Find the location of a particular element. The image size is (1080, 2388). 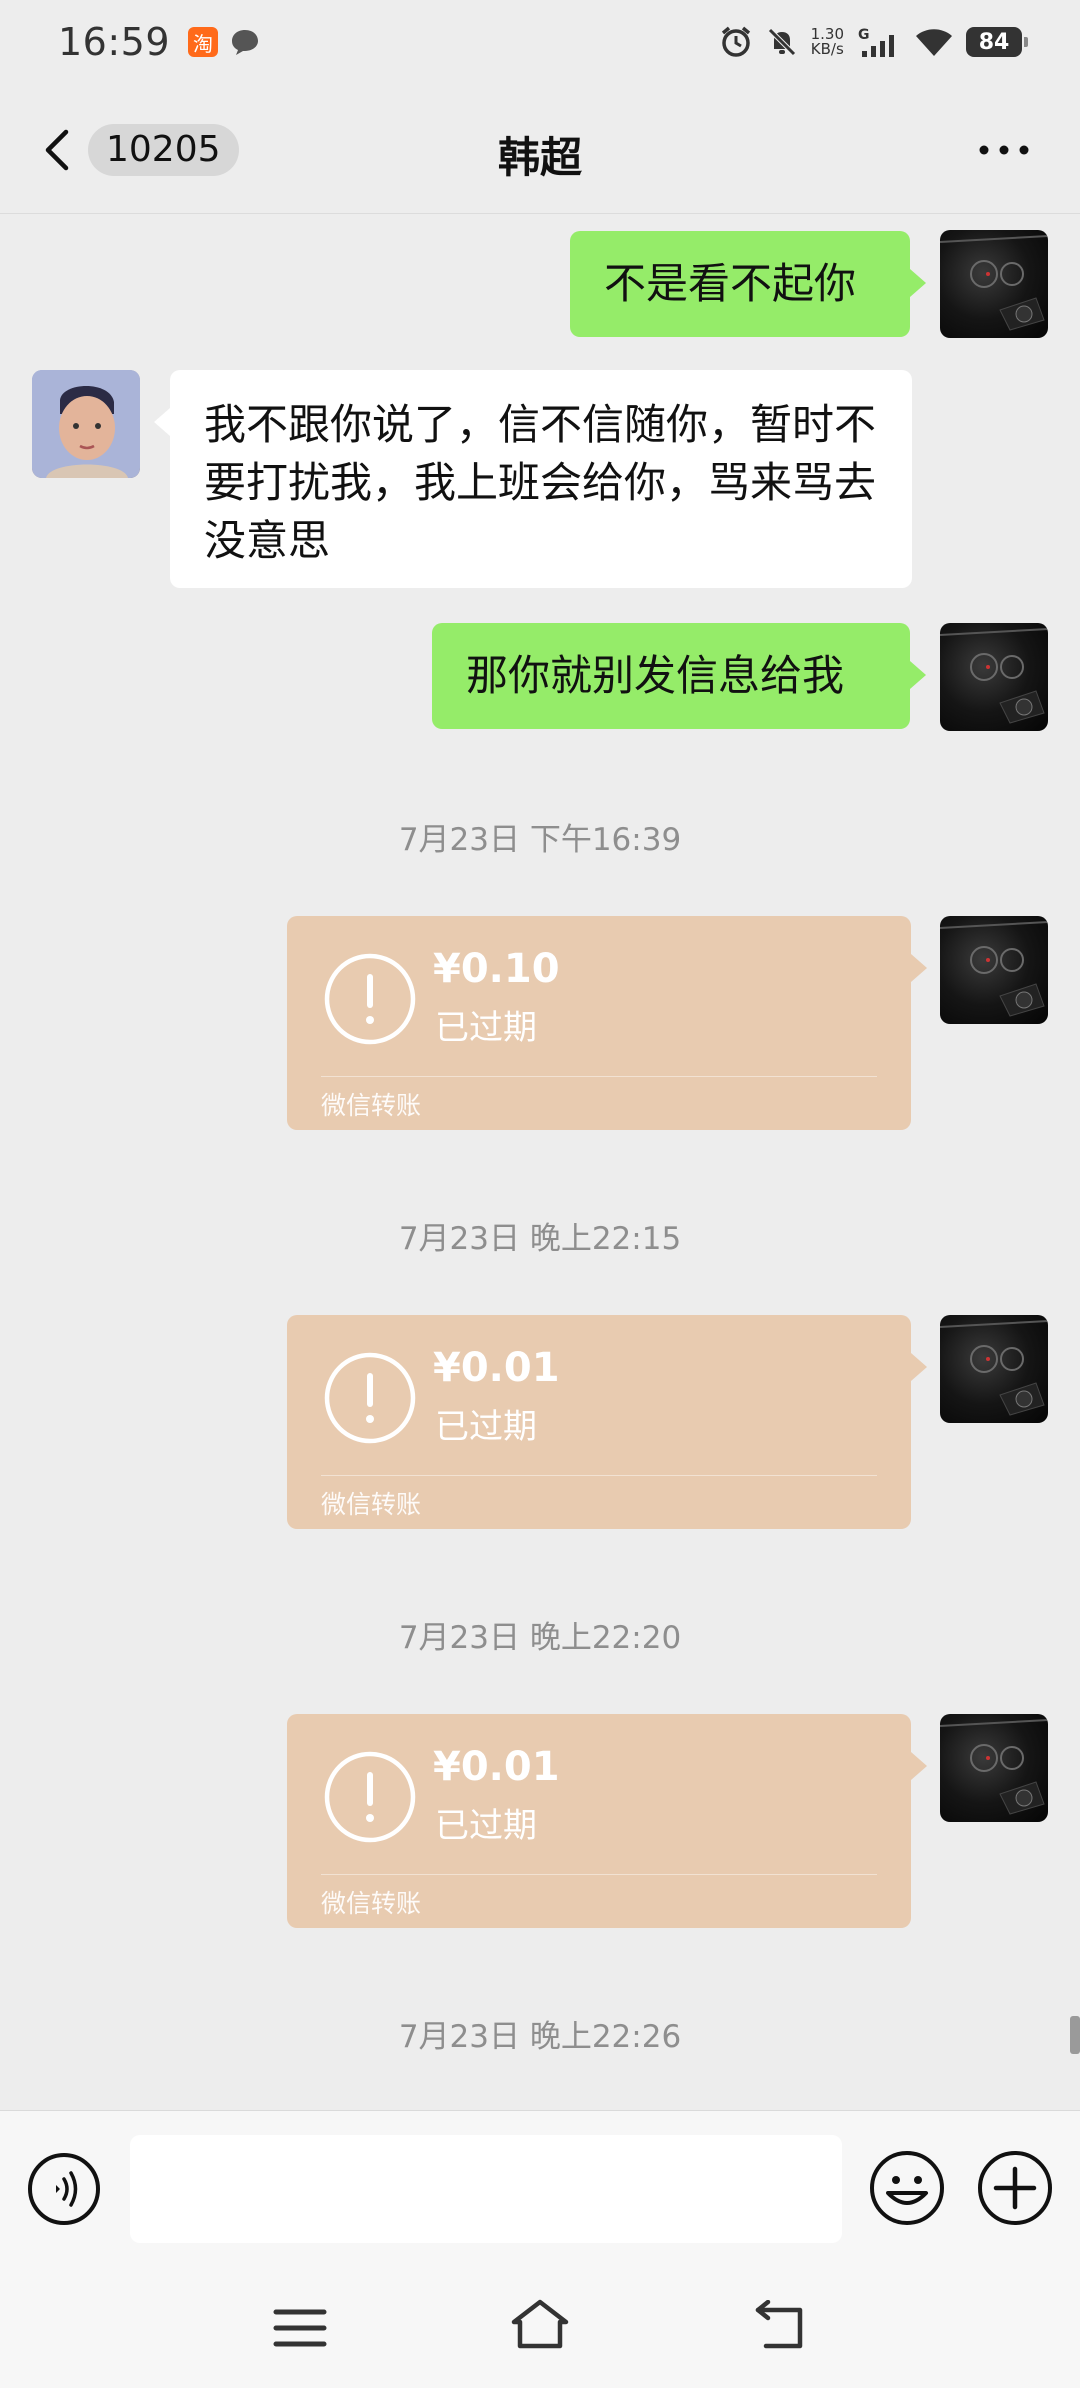

message-notification-icon is located at coordinates (245, 42).